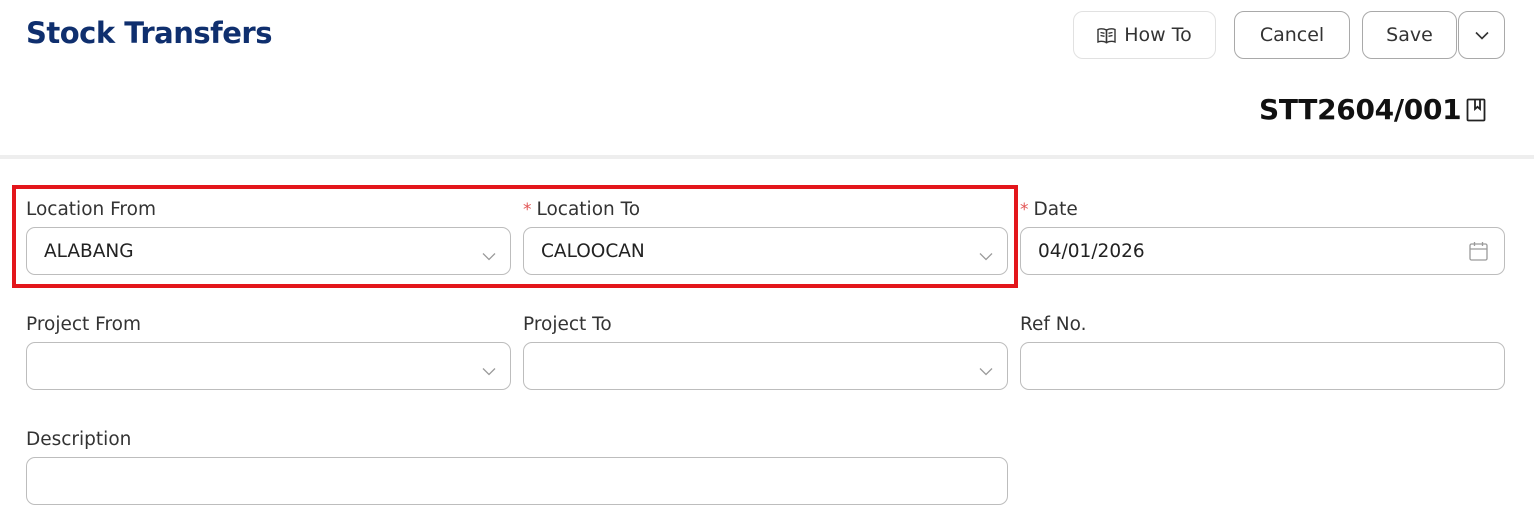 Image resolution: width=1534 pixels, height=523 pixels. Describe the element at coordinates (1478, 253) in the screenshot. I see `calendar-icon` at that location.